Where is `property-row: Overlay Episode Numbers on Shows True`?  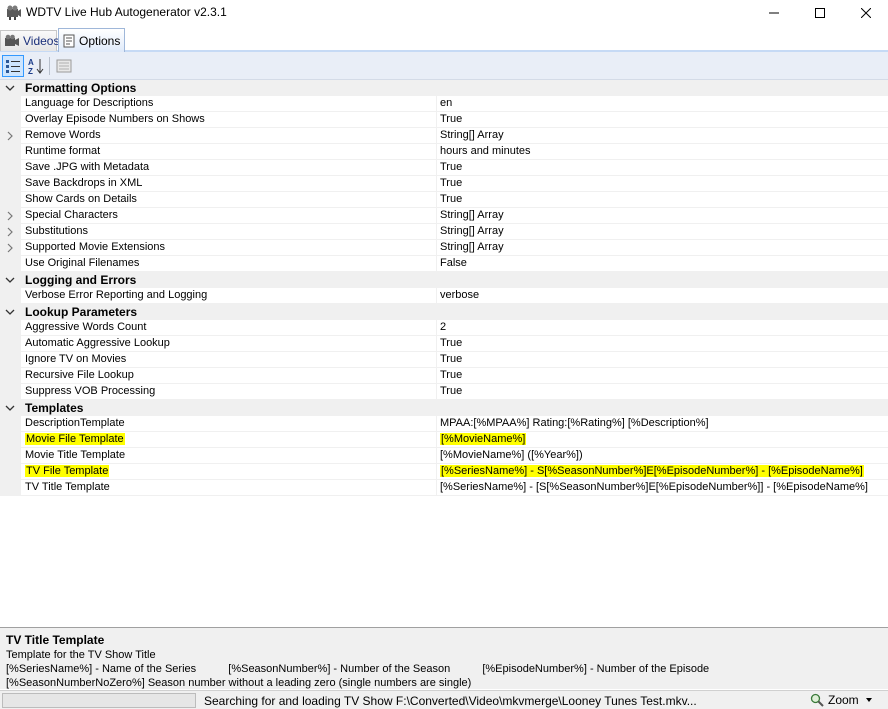
property-row: Overlay Episode Numbers on Shows True is located at coordinates (444, 120).